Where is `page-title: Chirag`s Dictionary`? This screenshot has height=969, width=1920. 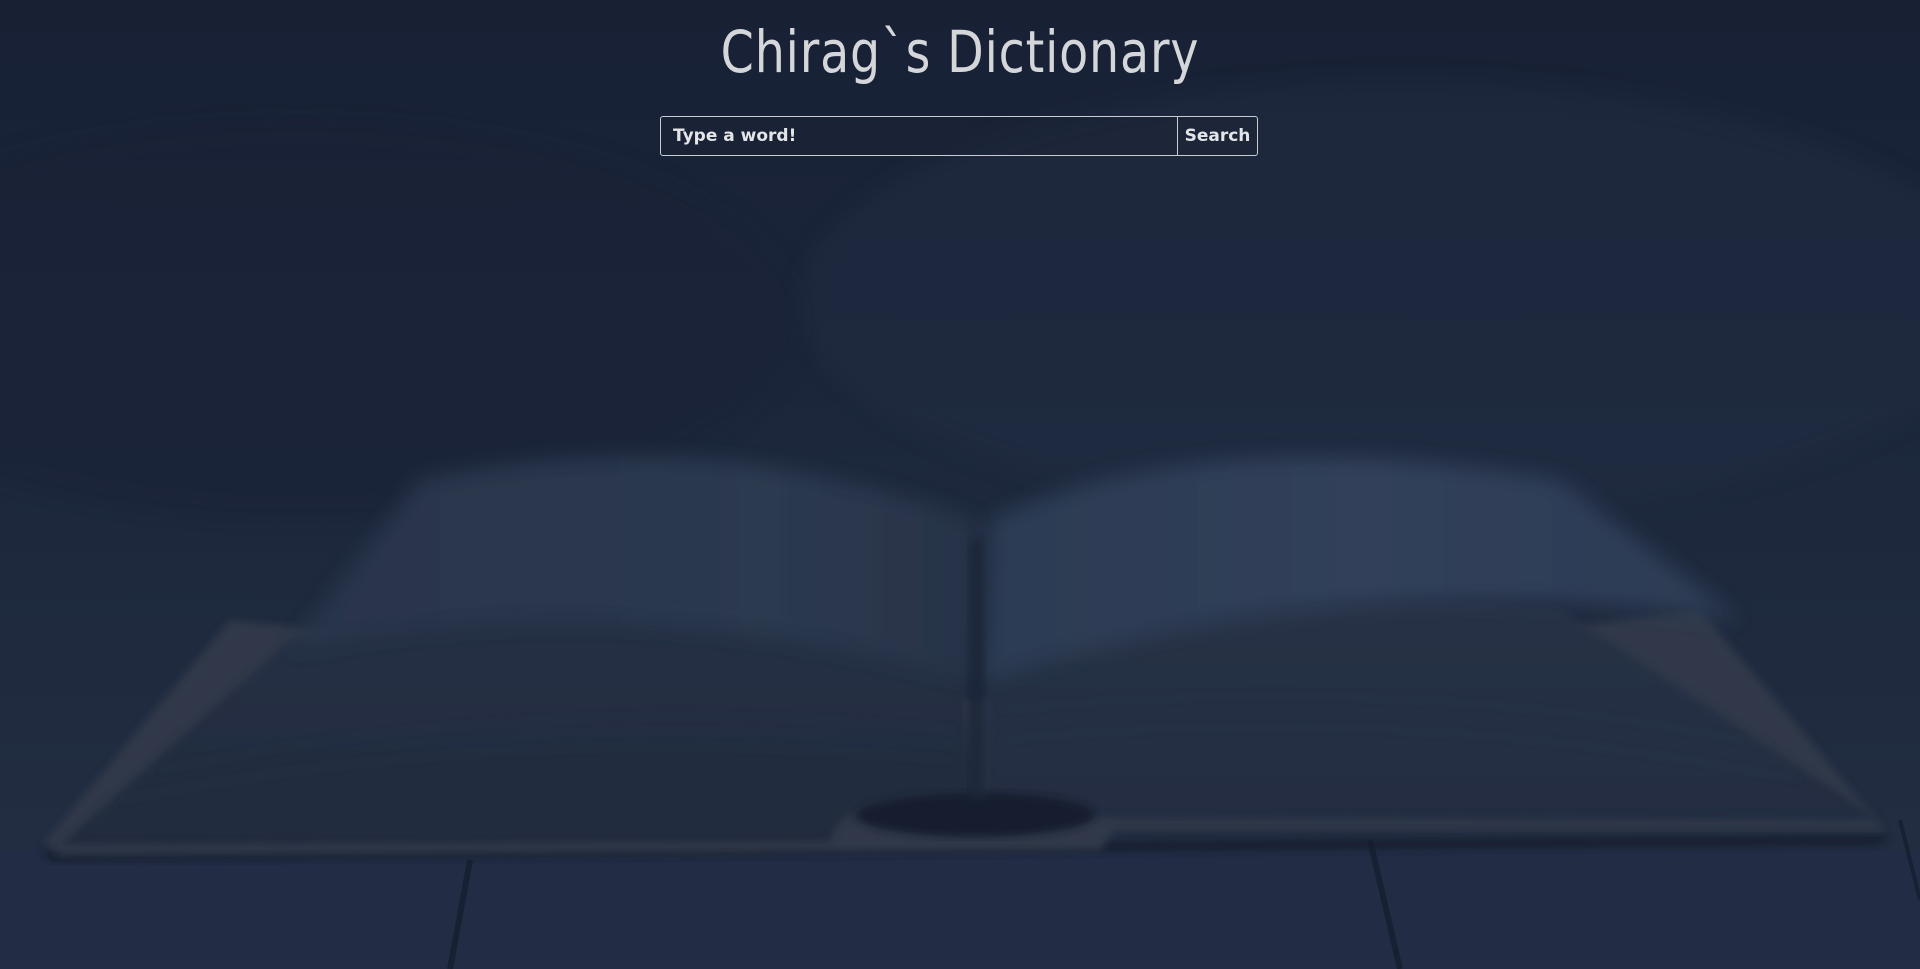
page-title: Chirag`s Dictionary is located at coordinates (960, 52).